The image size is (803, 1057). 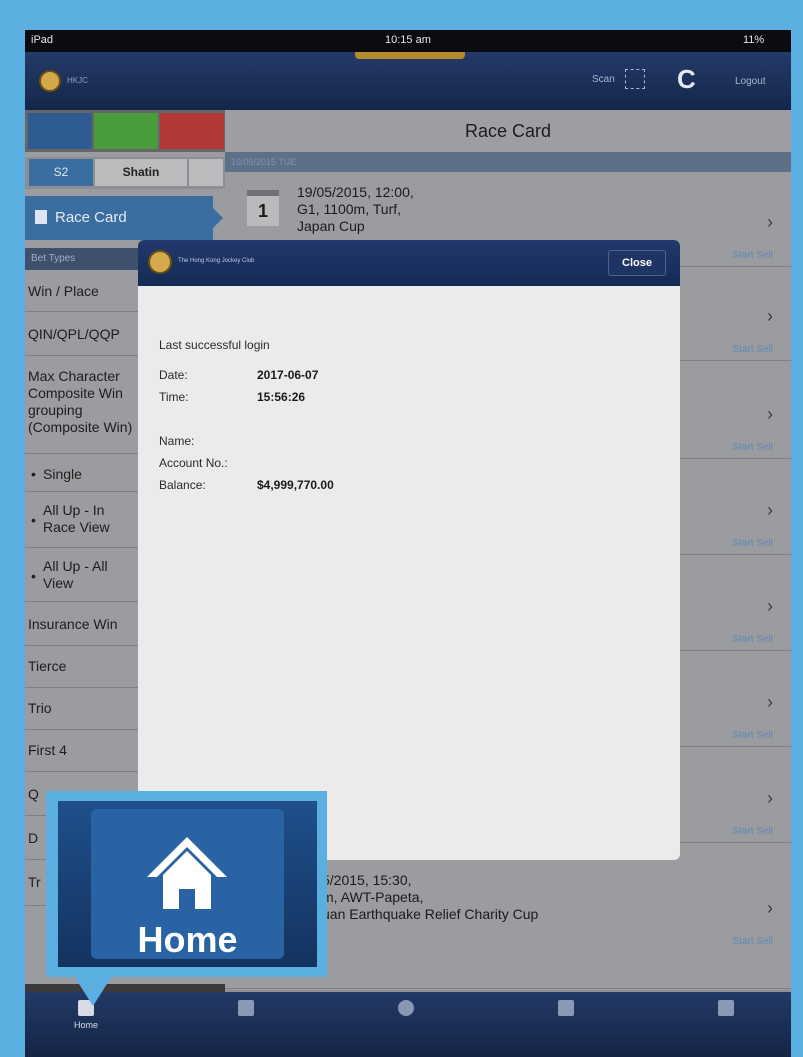 I want to click on lottery-tile, so click(x=192, y=131).